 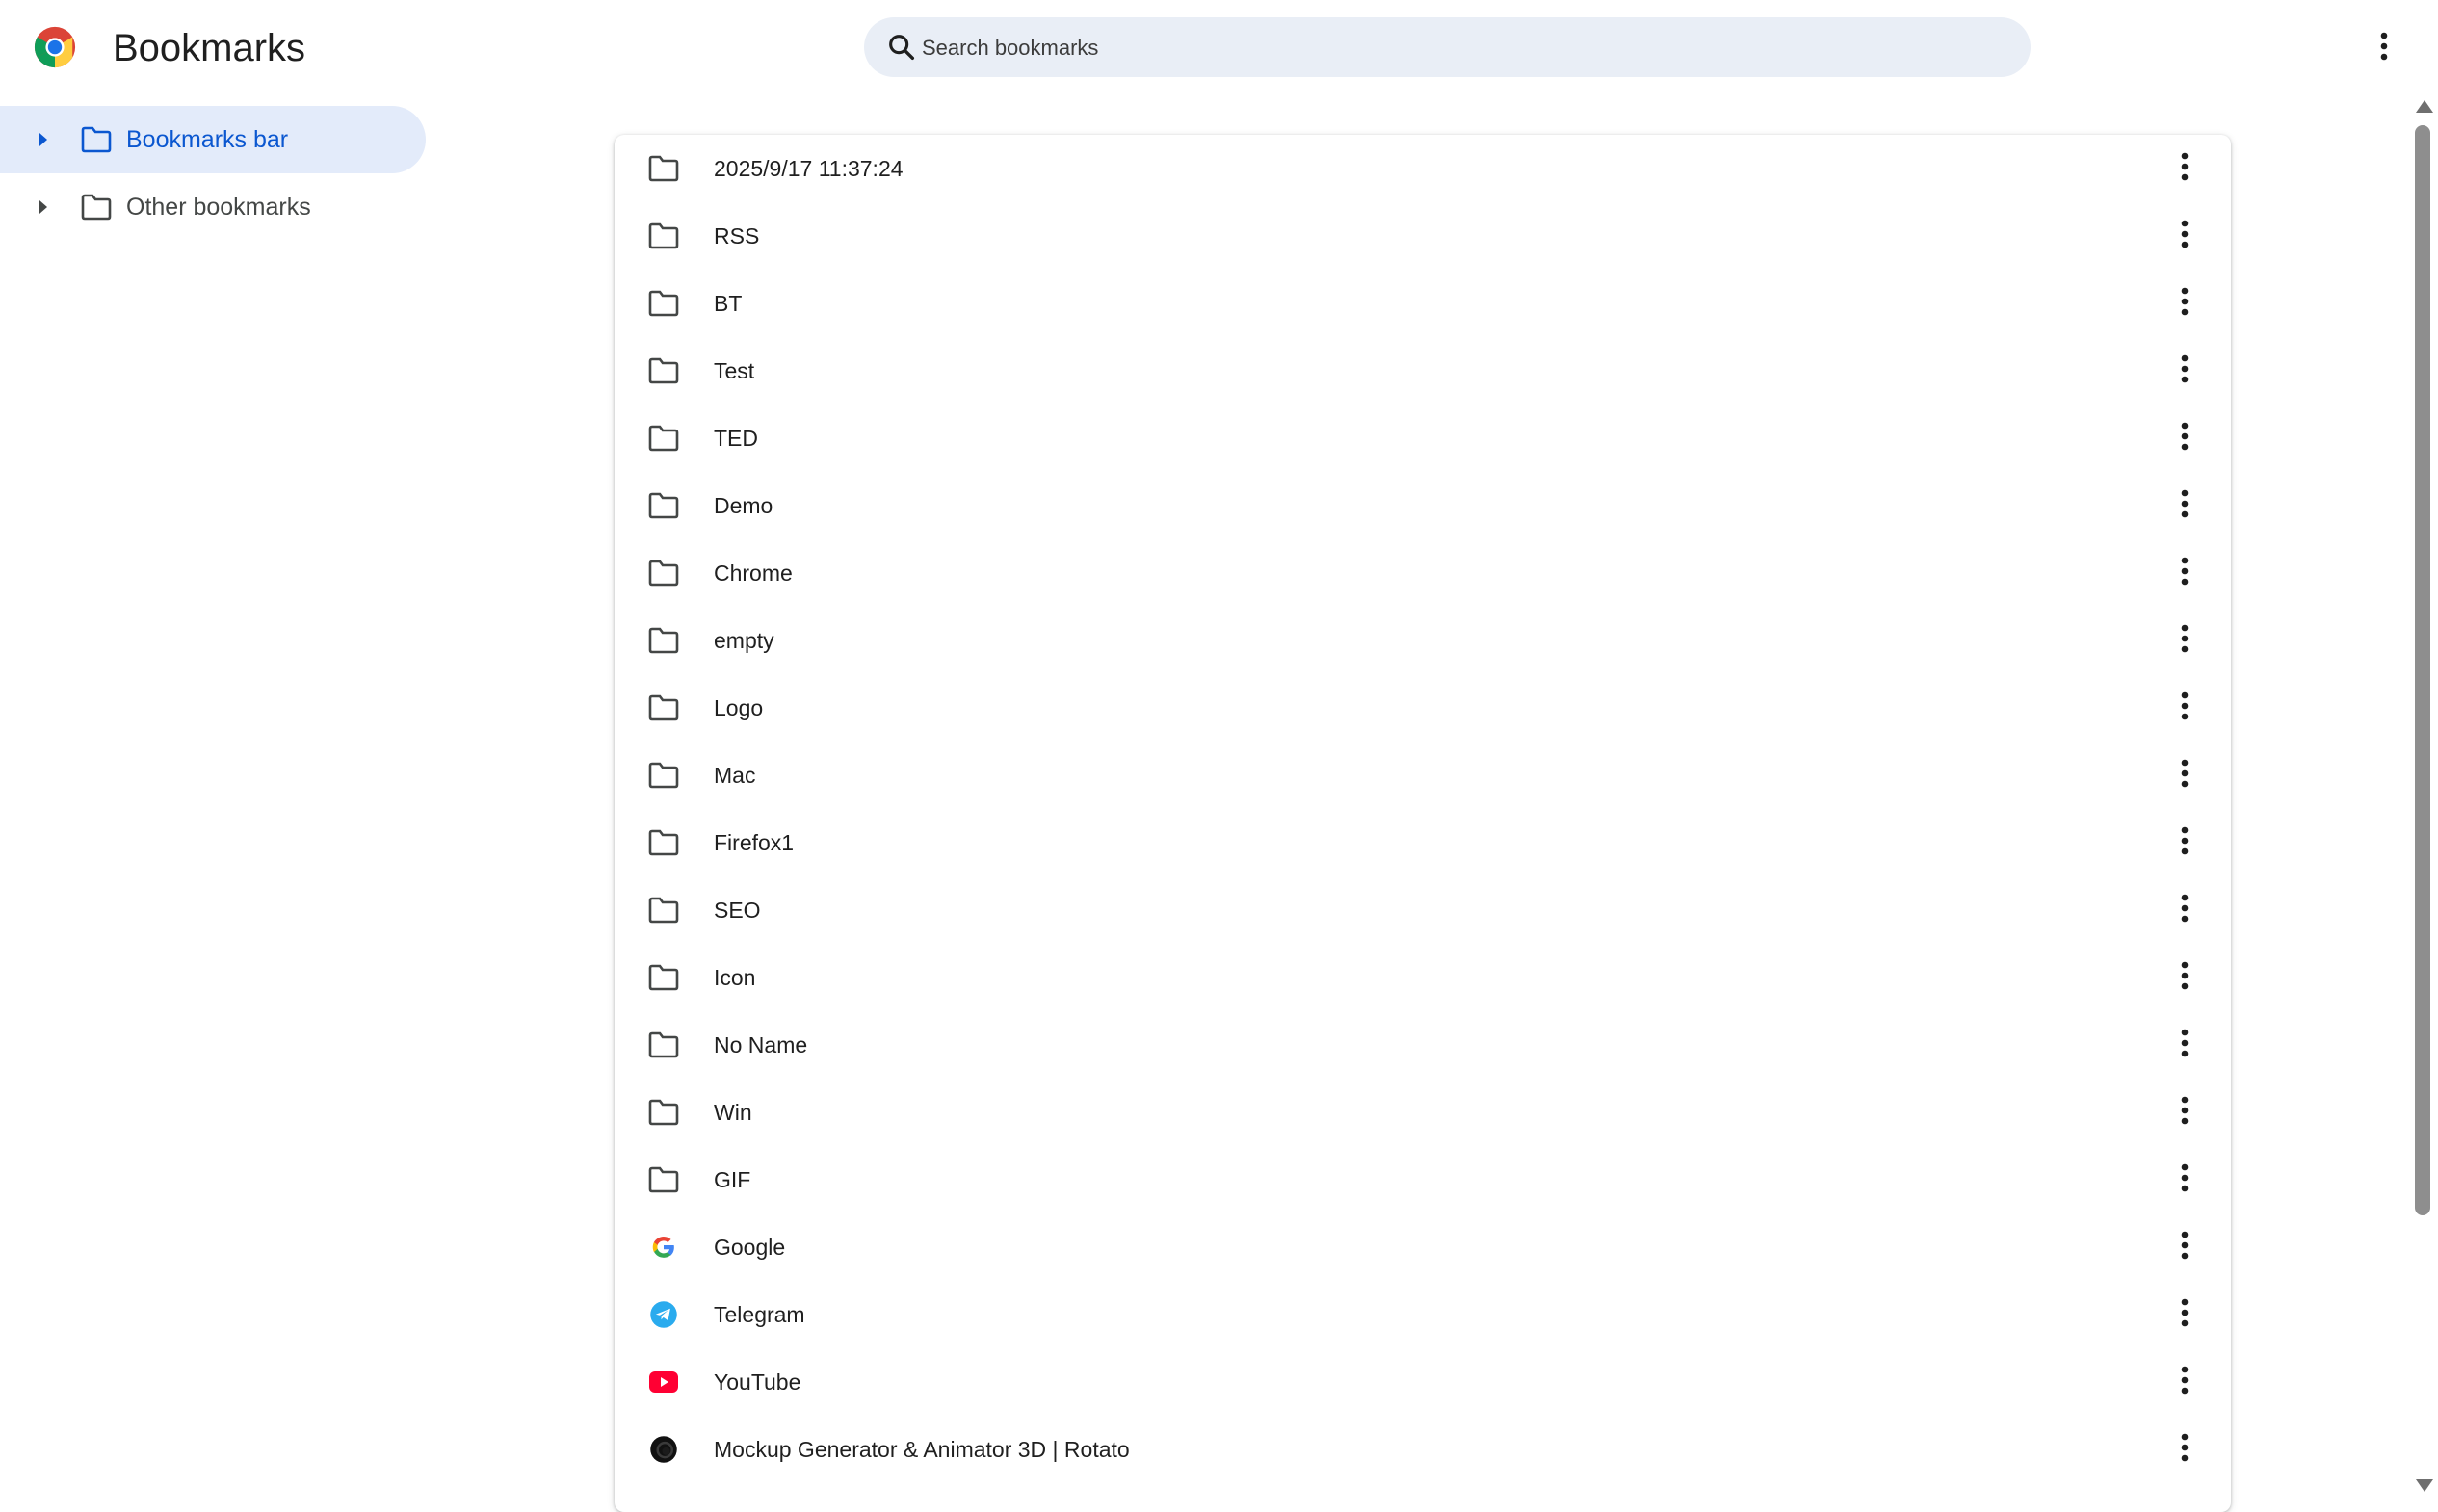 I want to click on bookmark-title: Telegram, so click(x=759, y=1314).